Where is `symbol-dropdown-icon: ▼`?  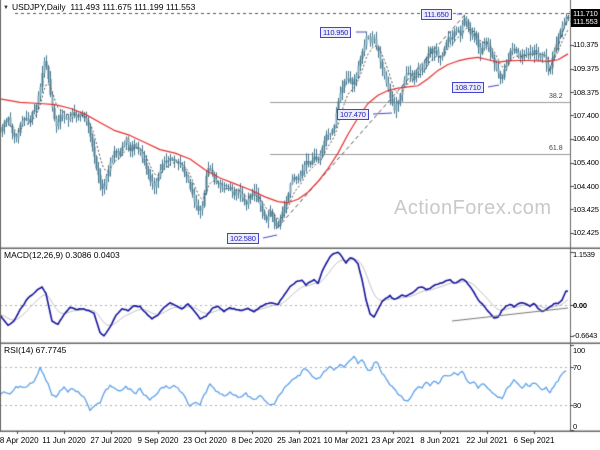 symbol-dropdown-icon: ▼ is located at coordinates (6, 8).